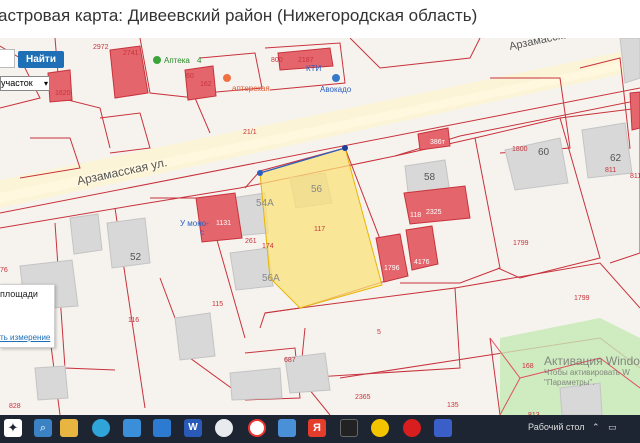 The width and height of the screenshot is (640, 443). What do you see at coordinates (349, 428) in the screenshot?
I see `shield-icon` at bounding box center [349, 428].